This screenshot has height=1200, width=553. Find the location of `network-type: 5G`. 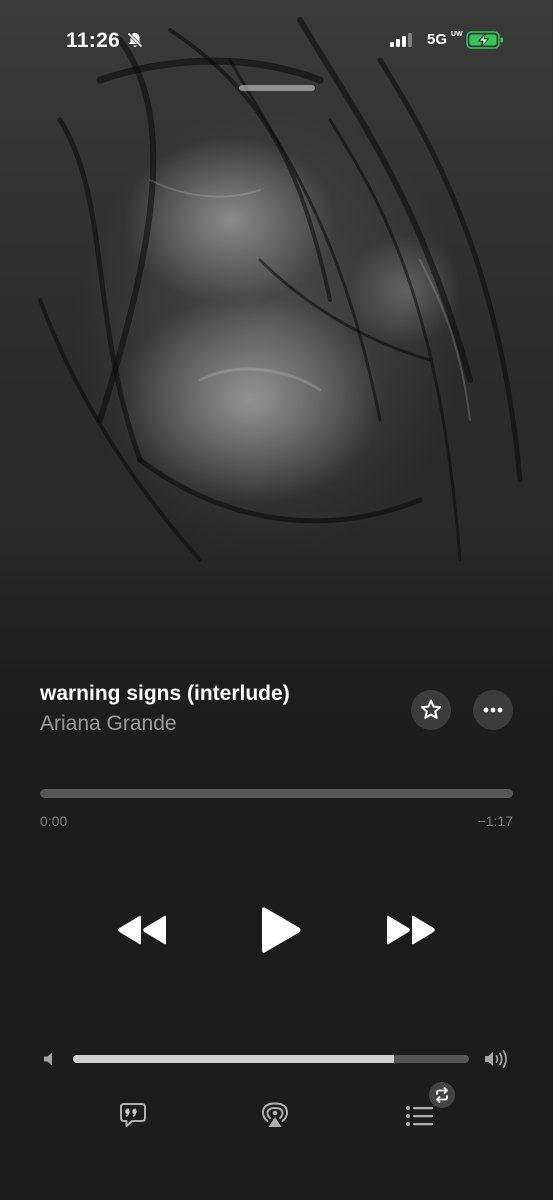

network-type: 5G is located at coordinates (437, 39).